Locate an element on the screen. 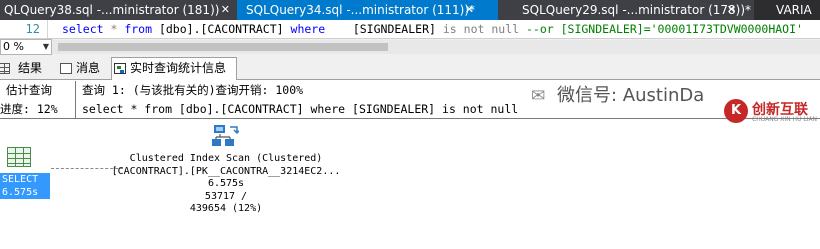 This screenshot has height=249, width=820. tab-live-query-statistics: 实时查询统计信息 is located at coordinates (174, 68).